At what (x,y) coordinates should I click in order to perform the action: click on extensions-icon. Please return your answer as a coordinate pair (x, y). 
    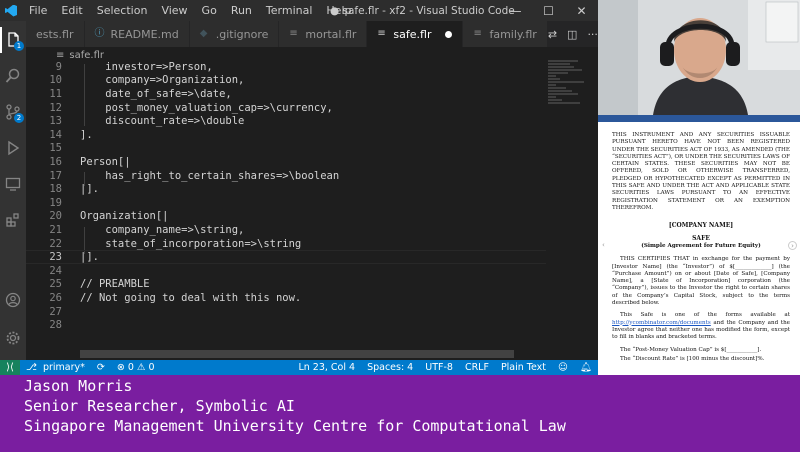
    Looking at the image, I should click on (13, 220).